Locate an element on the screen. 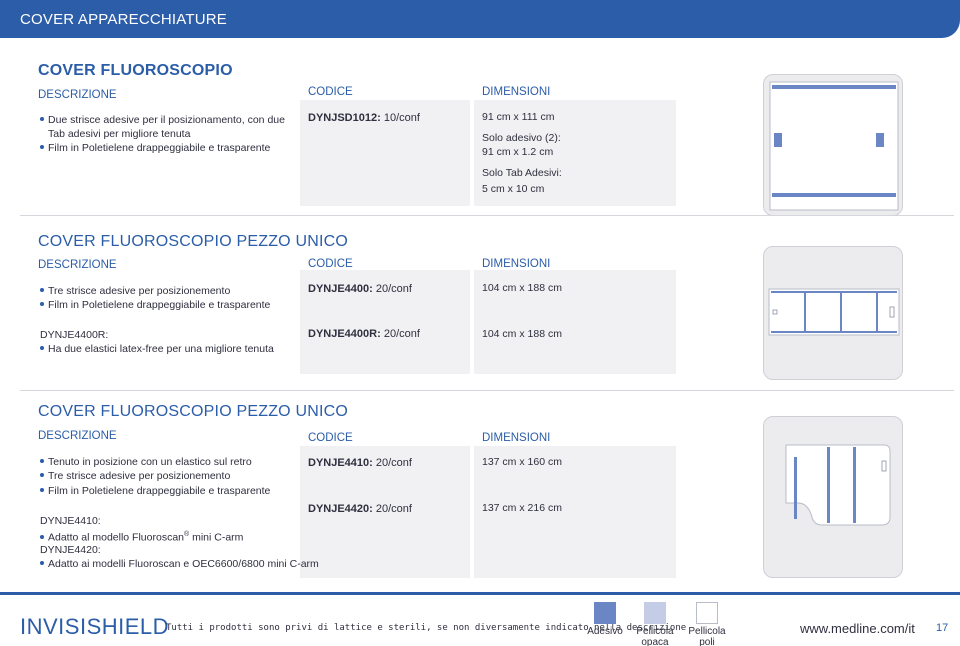  section-2-col-desc: DESCRIZIONE is located at coordinates (77, 265).